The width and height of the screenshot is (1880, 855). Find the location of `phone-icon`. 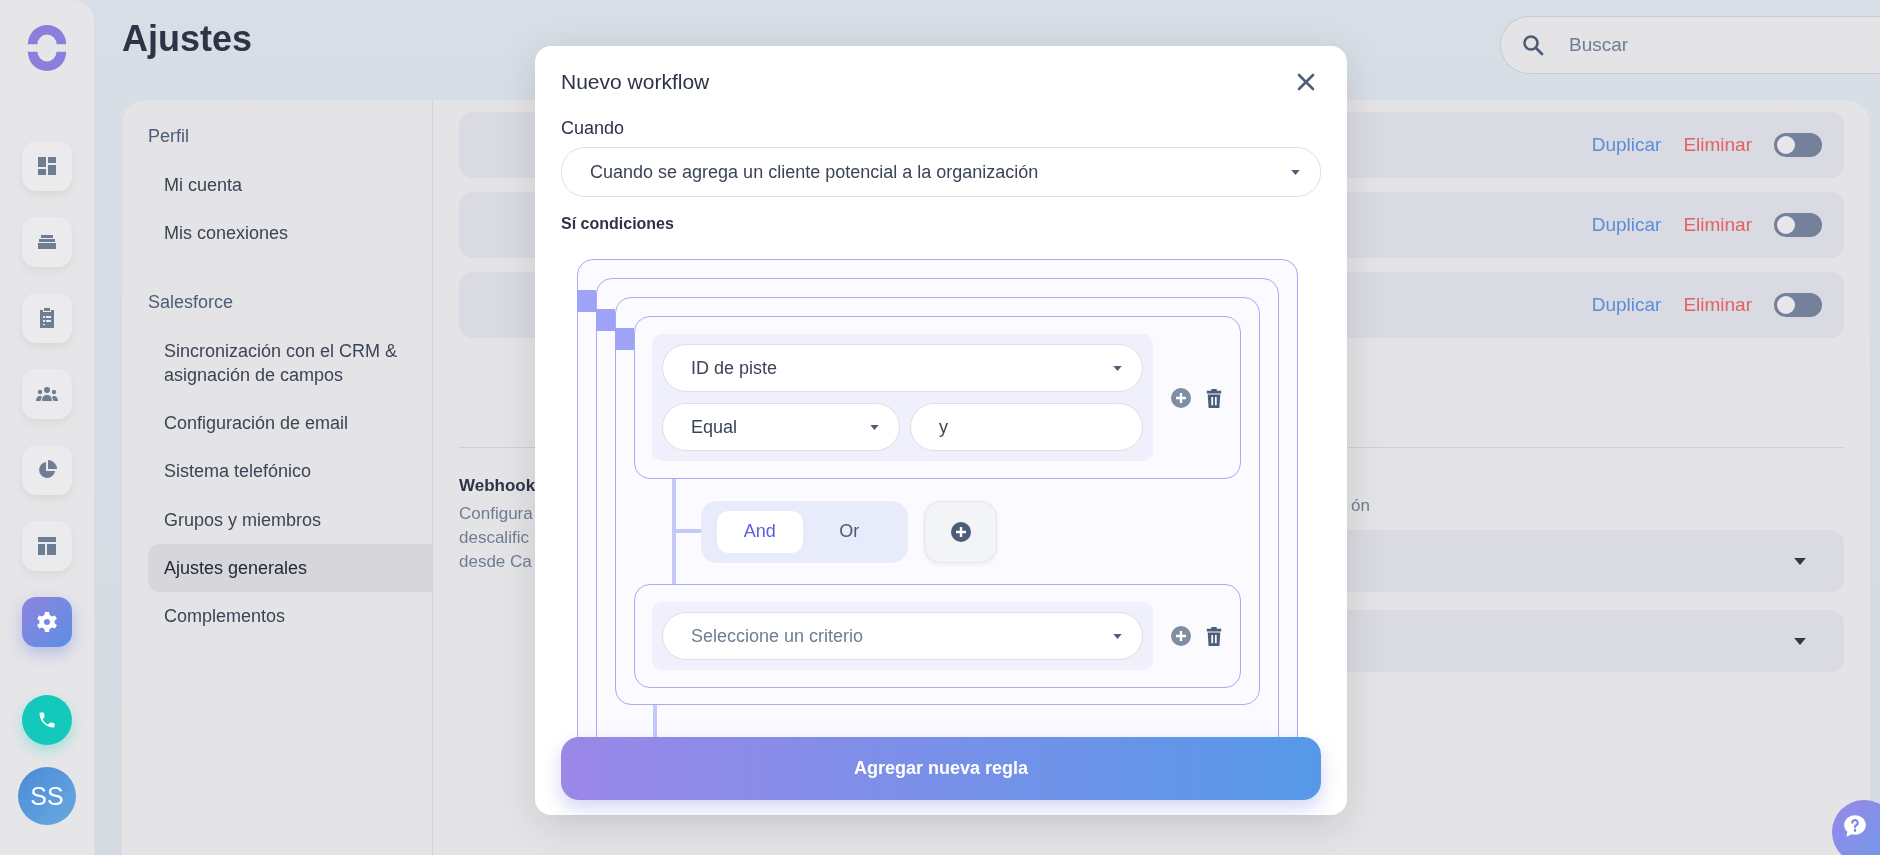

phone-icon is located at coordinates (47, 720).